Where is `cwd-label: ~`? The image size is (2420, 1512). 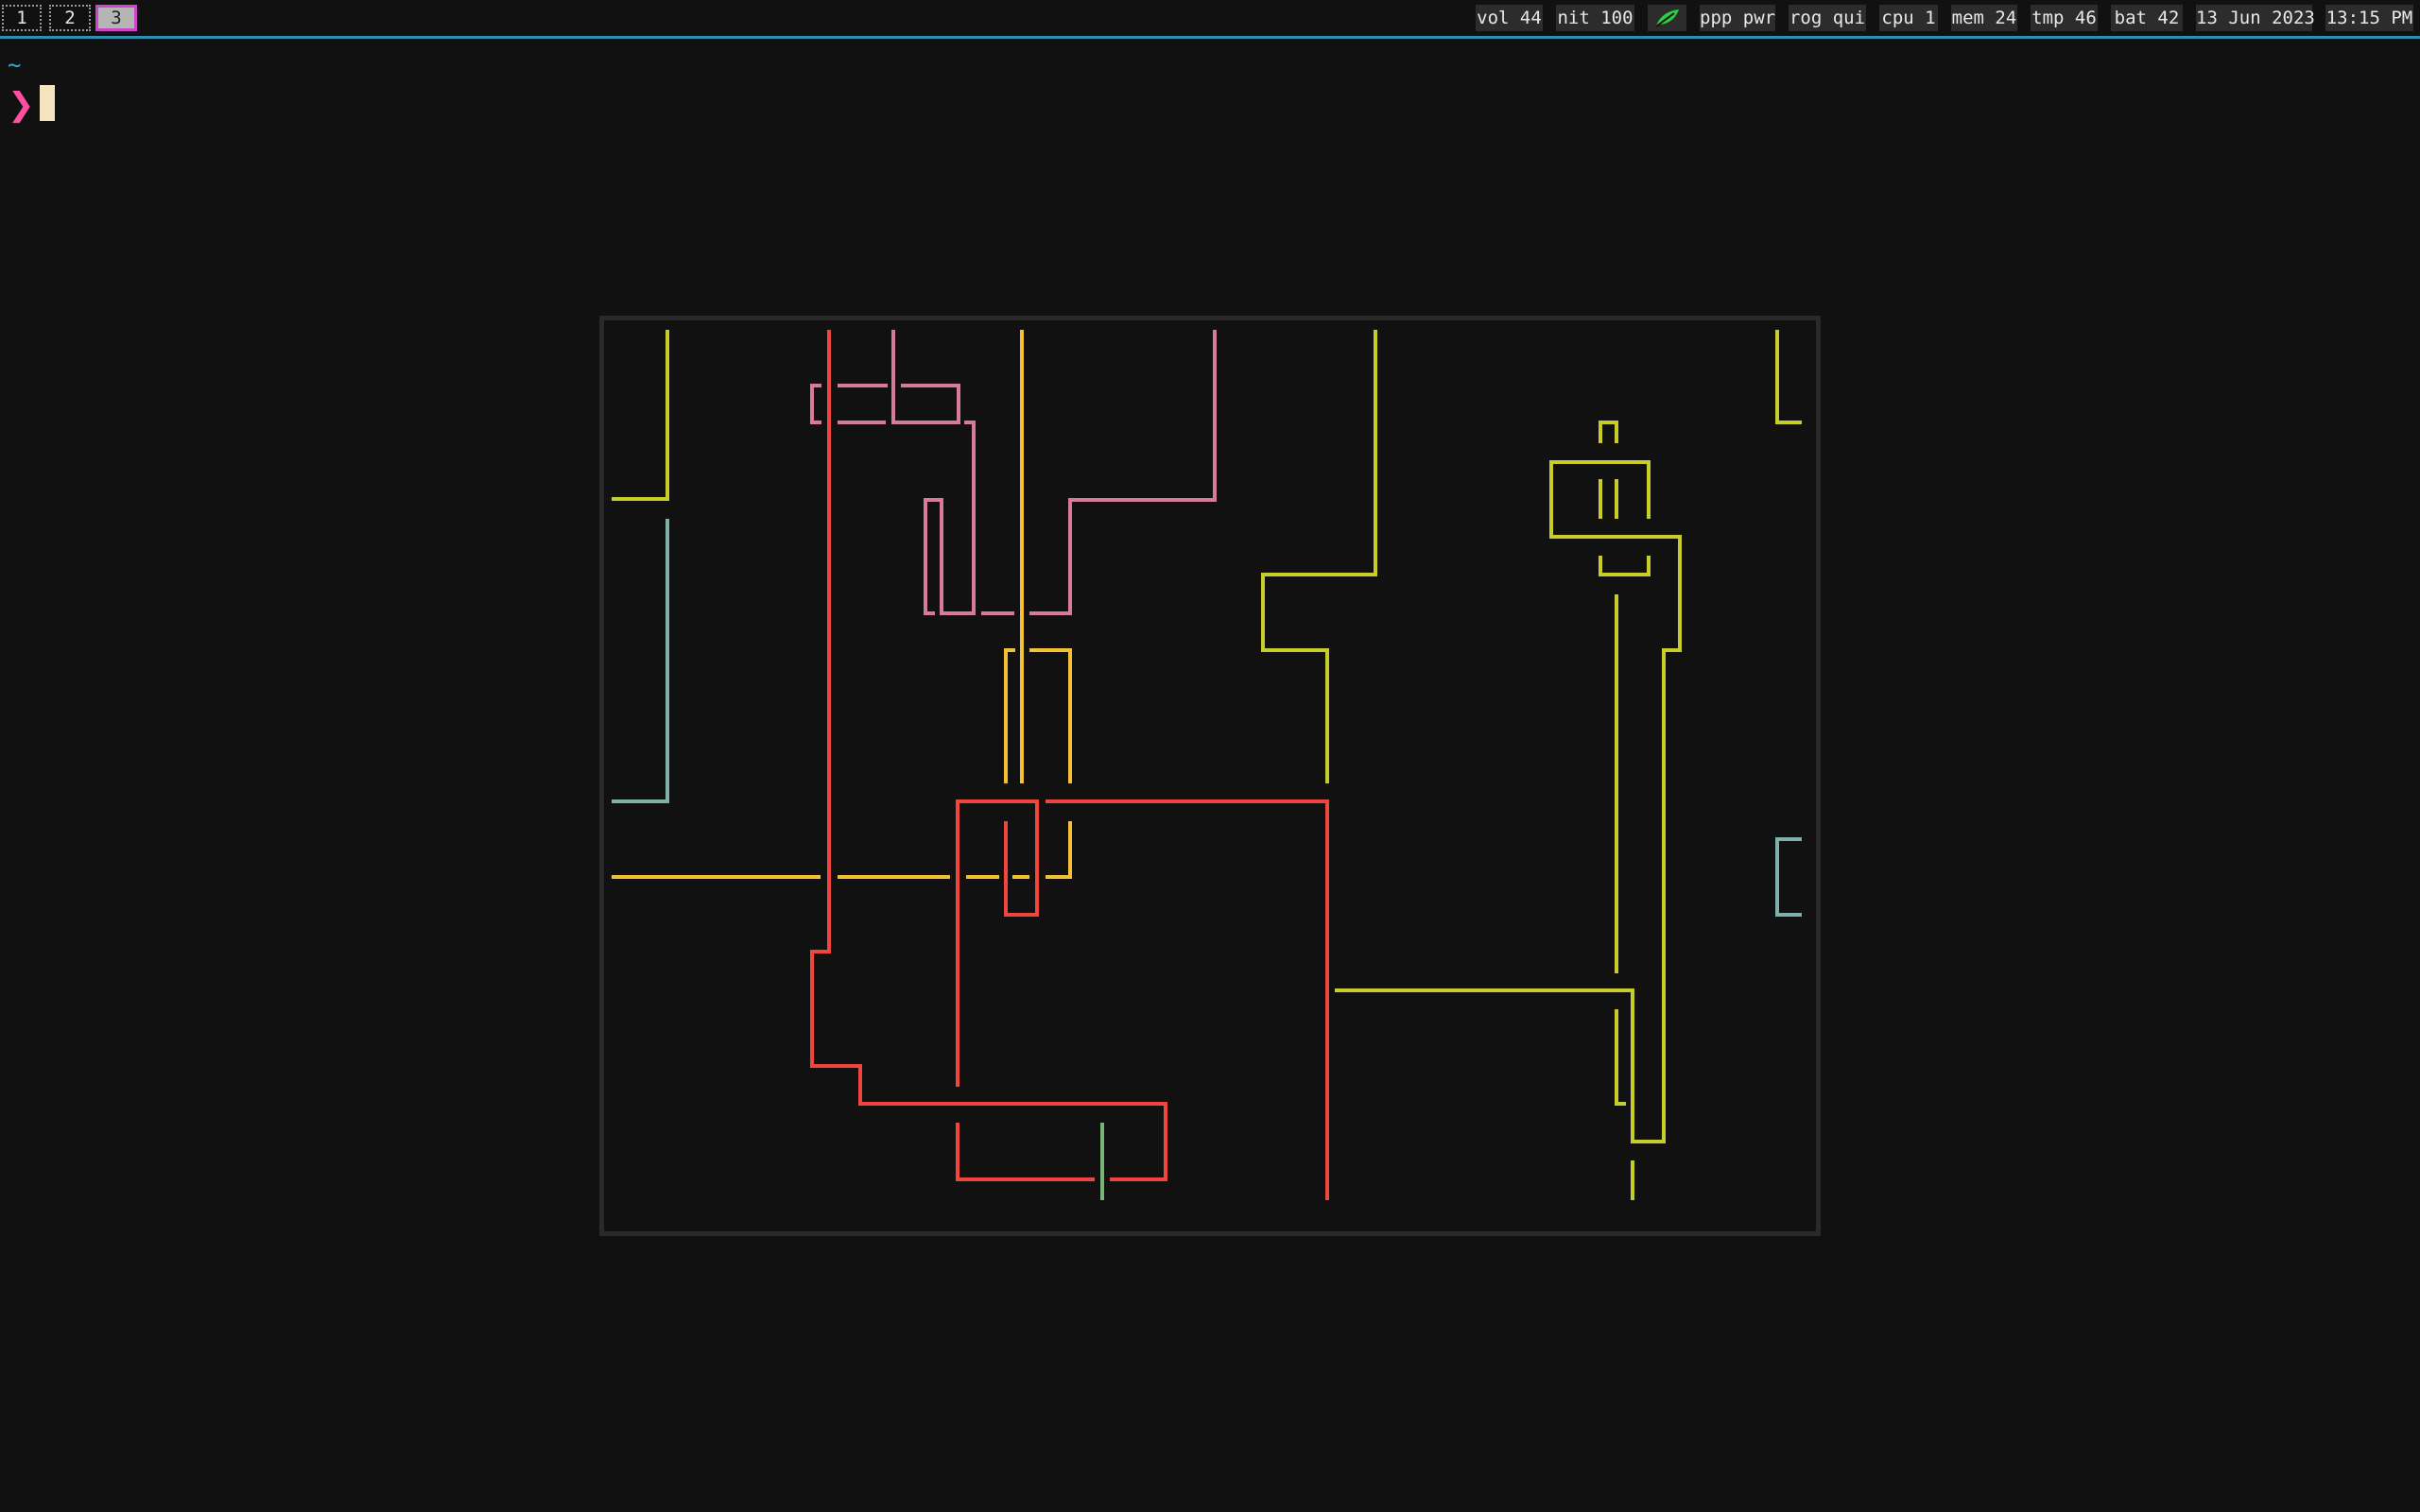 cwd-label: ~ is located at coordinates (15, 65).